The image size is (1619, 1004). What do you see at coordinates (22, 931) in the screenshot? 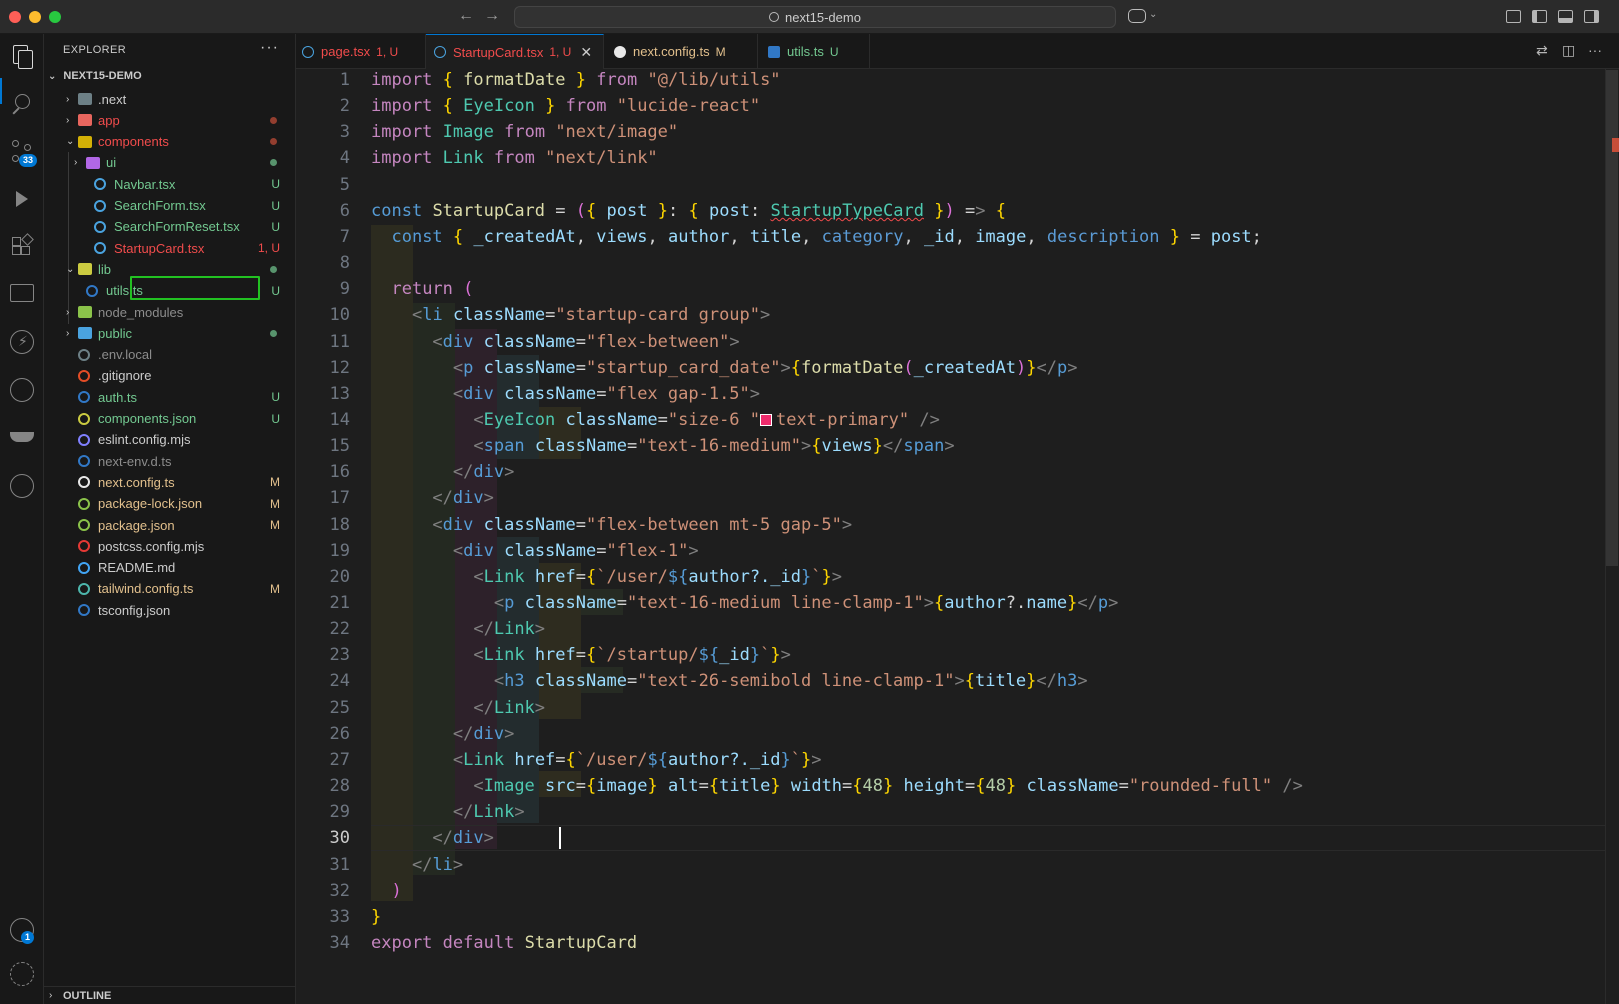
I see `accounts-icon: 1` at bounding box center [22, 931].